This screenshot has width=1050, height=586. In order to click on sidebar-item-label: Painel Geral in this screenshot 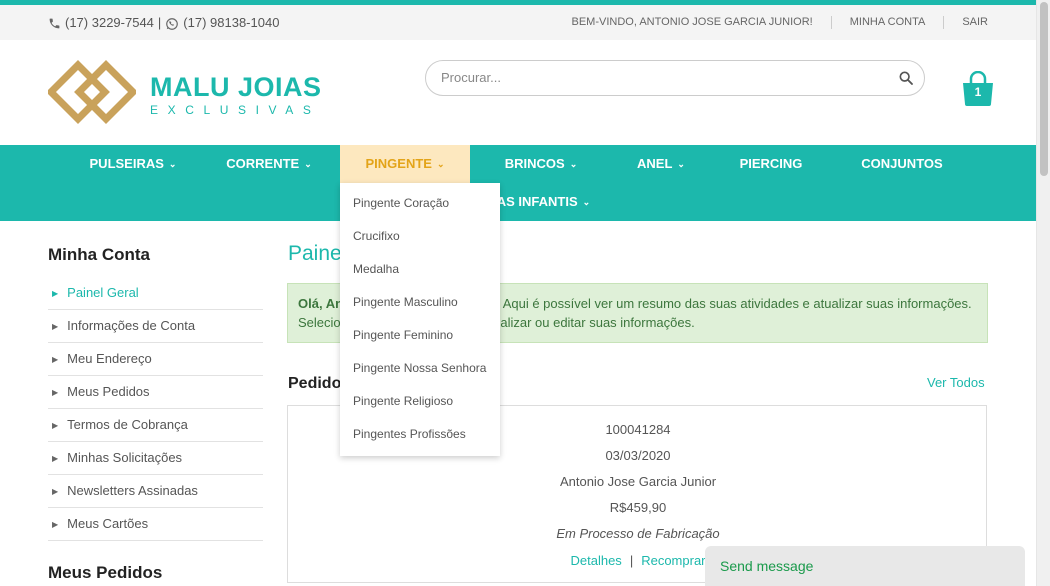, I will do `click(103, 292)`.